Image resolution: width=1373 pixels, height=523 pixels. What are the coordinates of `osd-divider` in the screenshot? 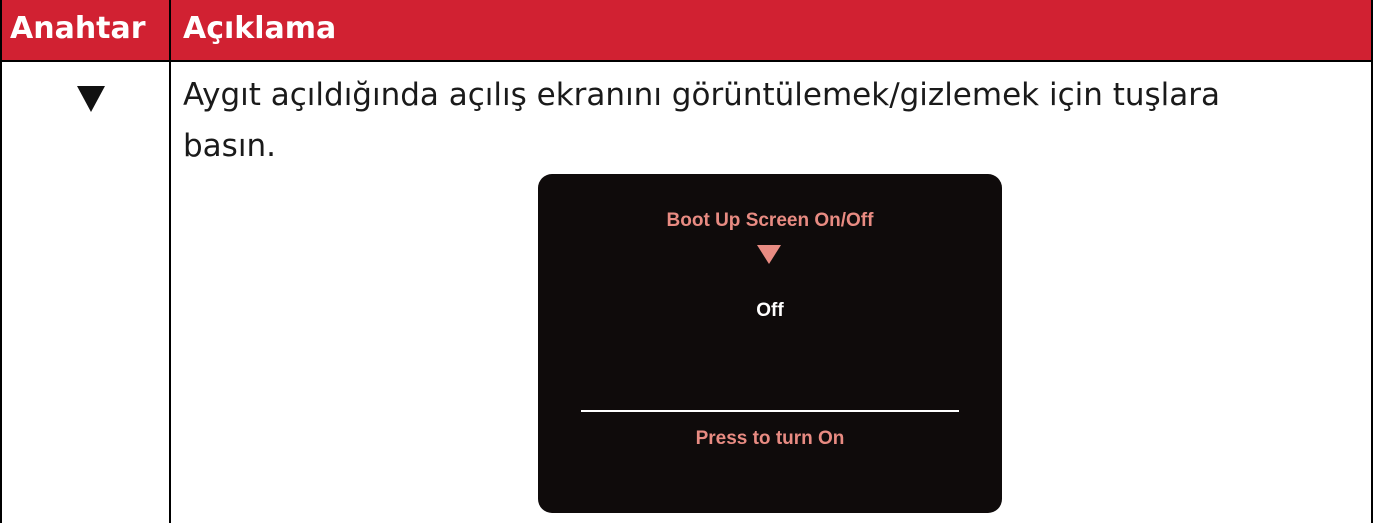 It's located at (770, 411).